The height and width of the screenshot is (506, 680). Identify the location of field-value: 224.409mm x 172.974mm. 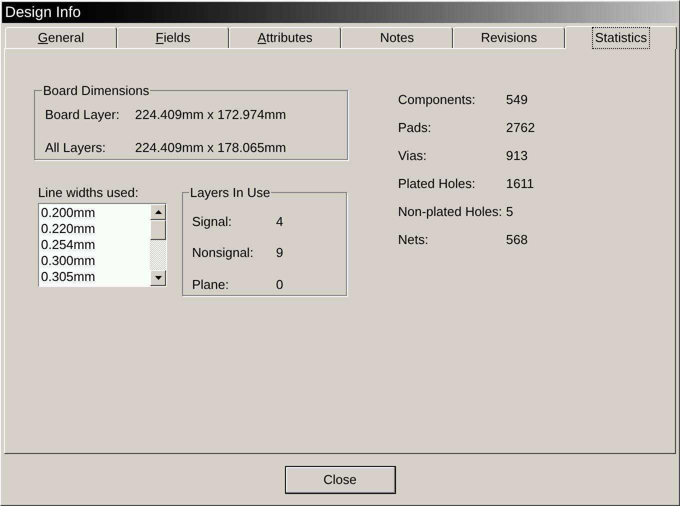
(210, 115).